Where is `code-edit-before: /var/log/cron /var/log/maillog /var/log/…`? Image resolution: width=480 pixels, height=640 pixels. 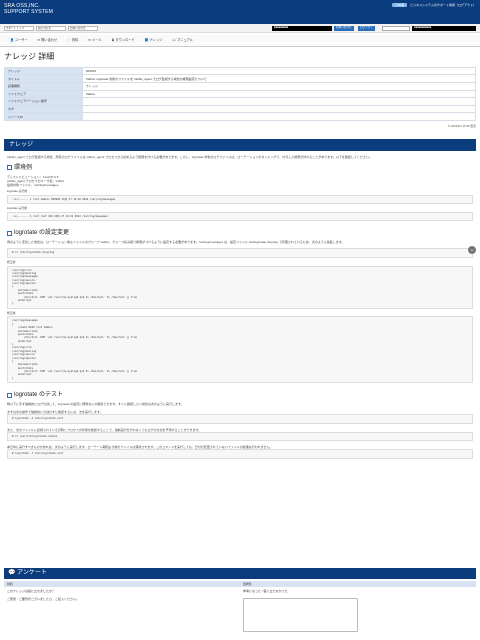 code-edit-before: /var/log/cron /var/log/maillog /var/log/… is located at coordinates (240, 287).